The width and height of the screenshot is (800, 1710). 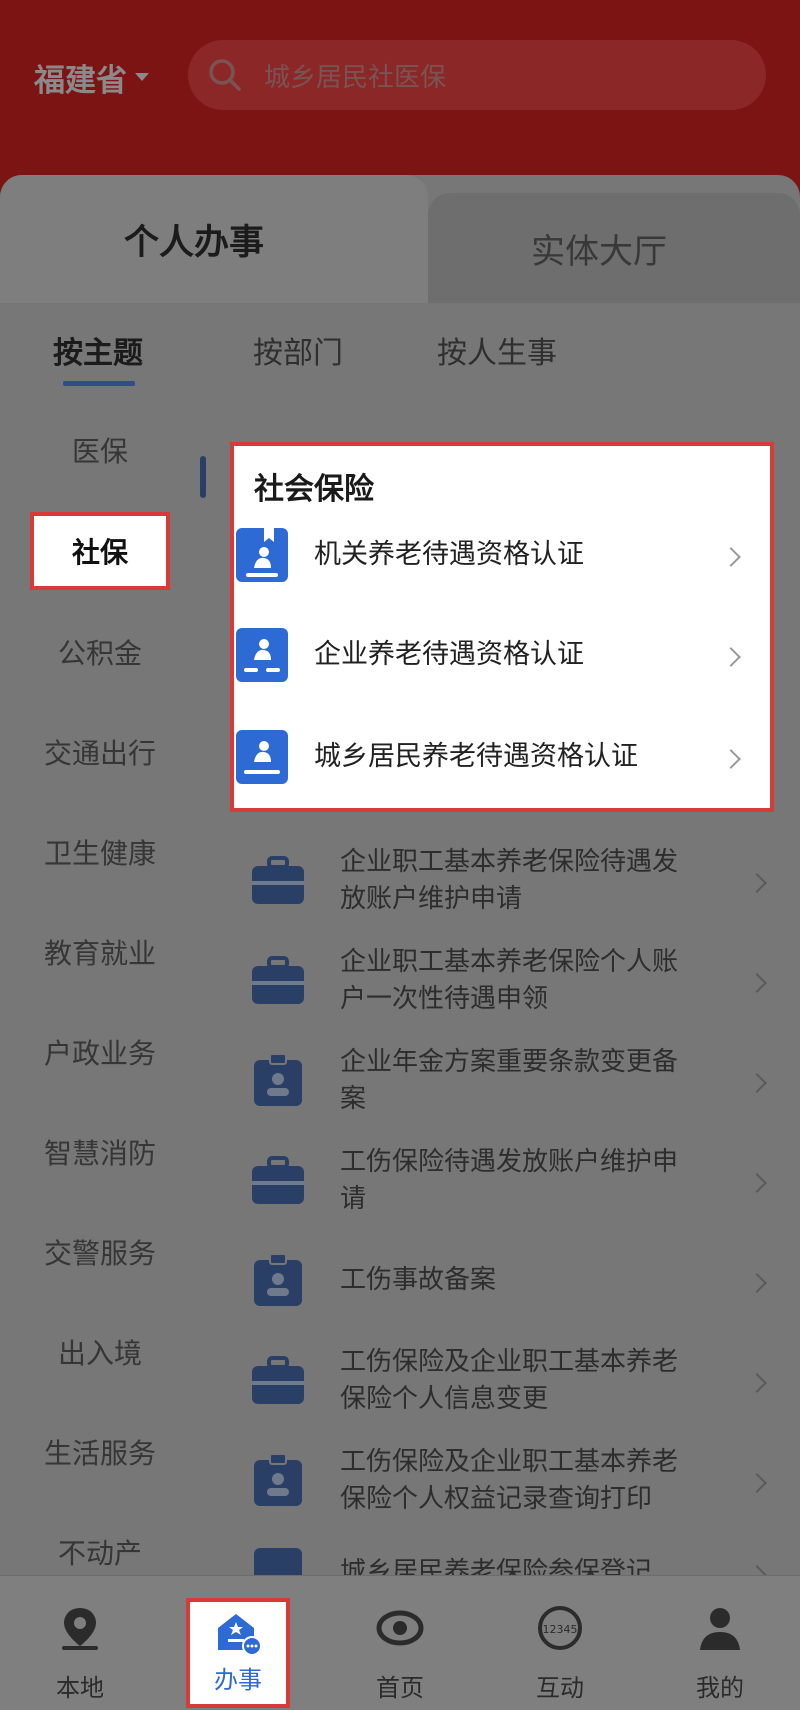 What do you see at coordinates (509, 980) in the screenshot?
I see `list-item-label: 企业职工基本养老保险个人账 户一次性待遇申领` at bounding box center [509, 980].